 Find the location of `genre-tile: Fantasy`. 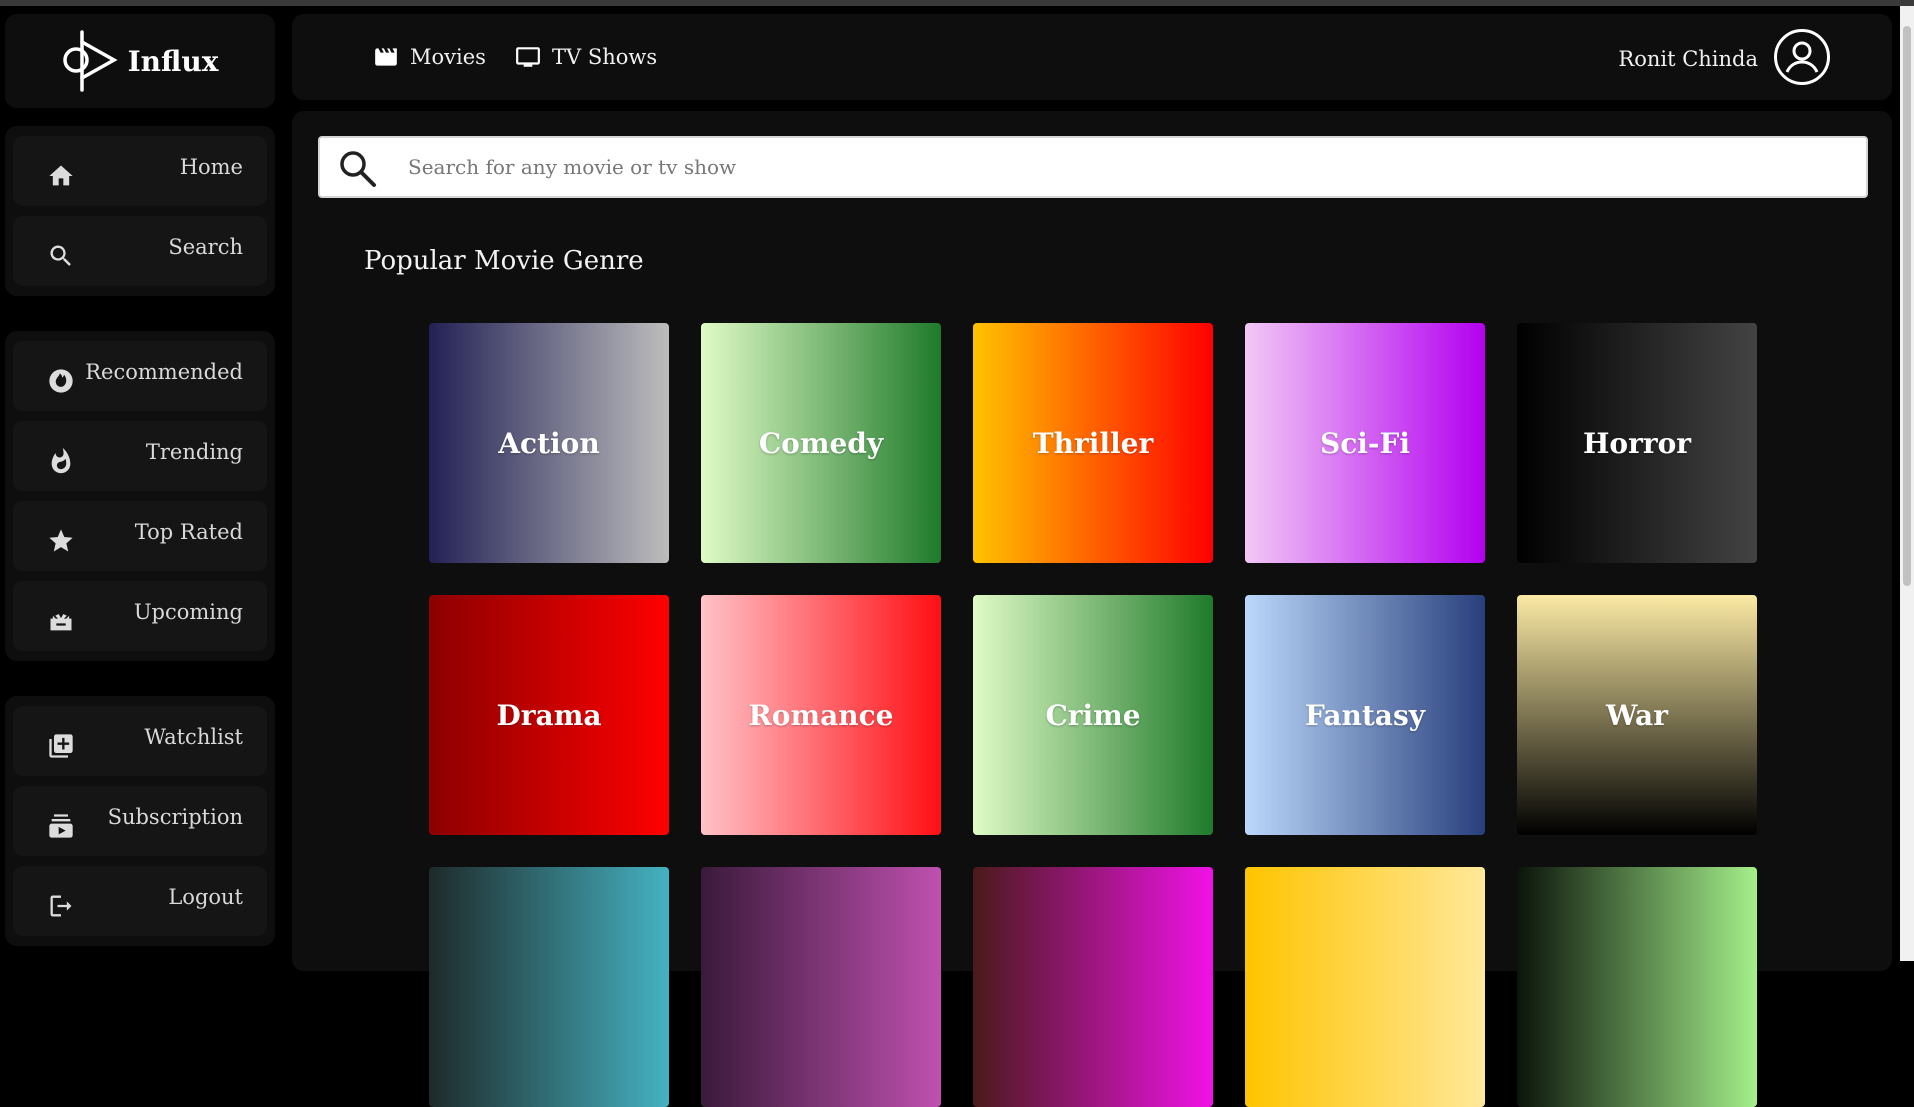

genre-tile: Fantasy is located at coordinates (1365, 715).